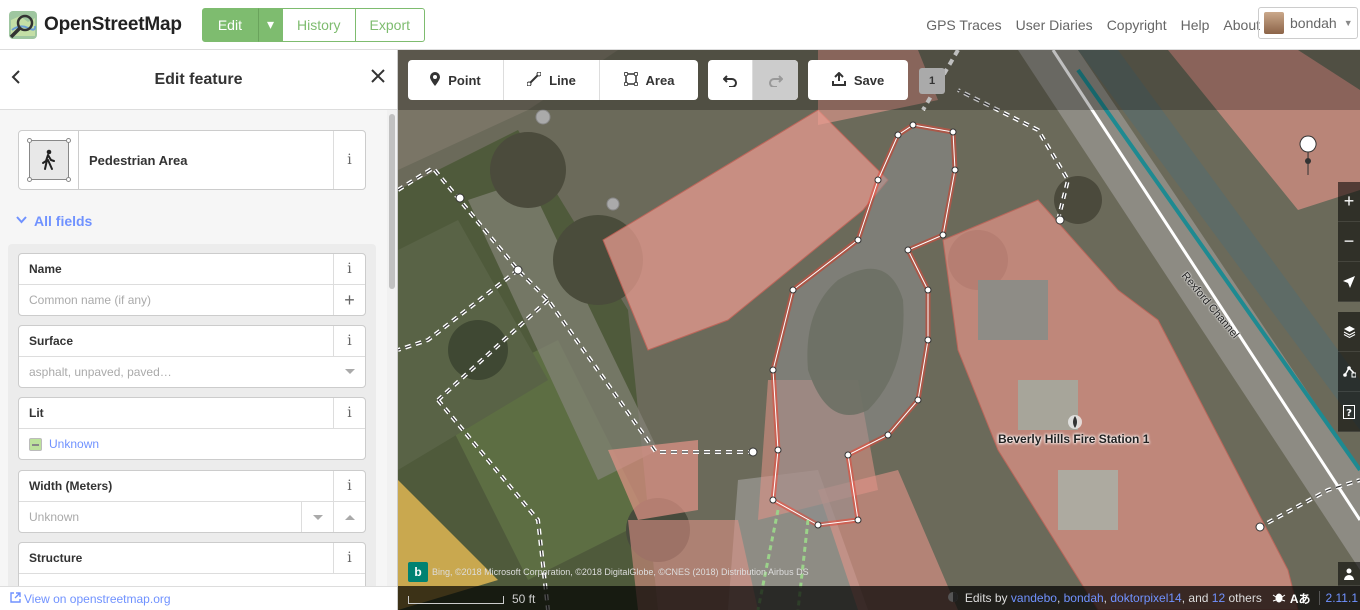 The image size is (1360, 610). Describe the element at coordinates (51, 341) in the screenshot. I see `surface-label-text: Surface` at that location.